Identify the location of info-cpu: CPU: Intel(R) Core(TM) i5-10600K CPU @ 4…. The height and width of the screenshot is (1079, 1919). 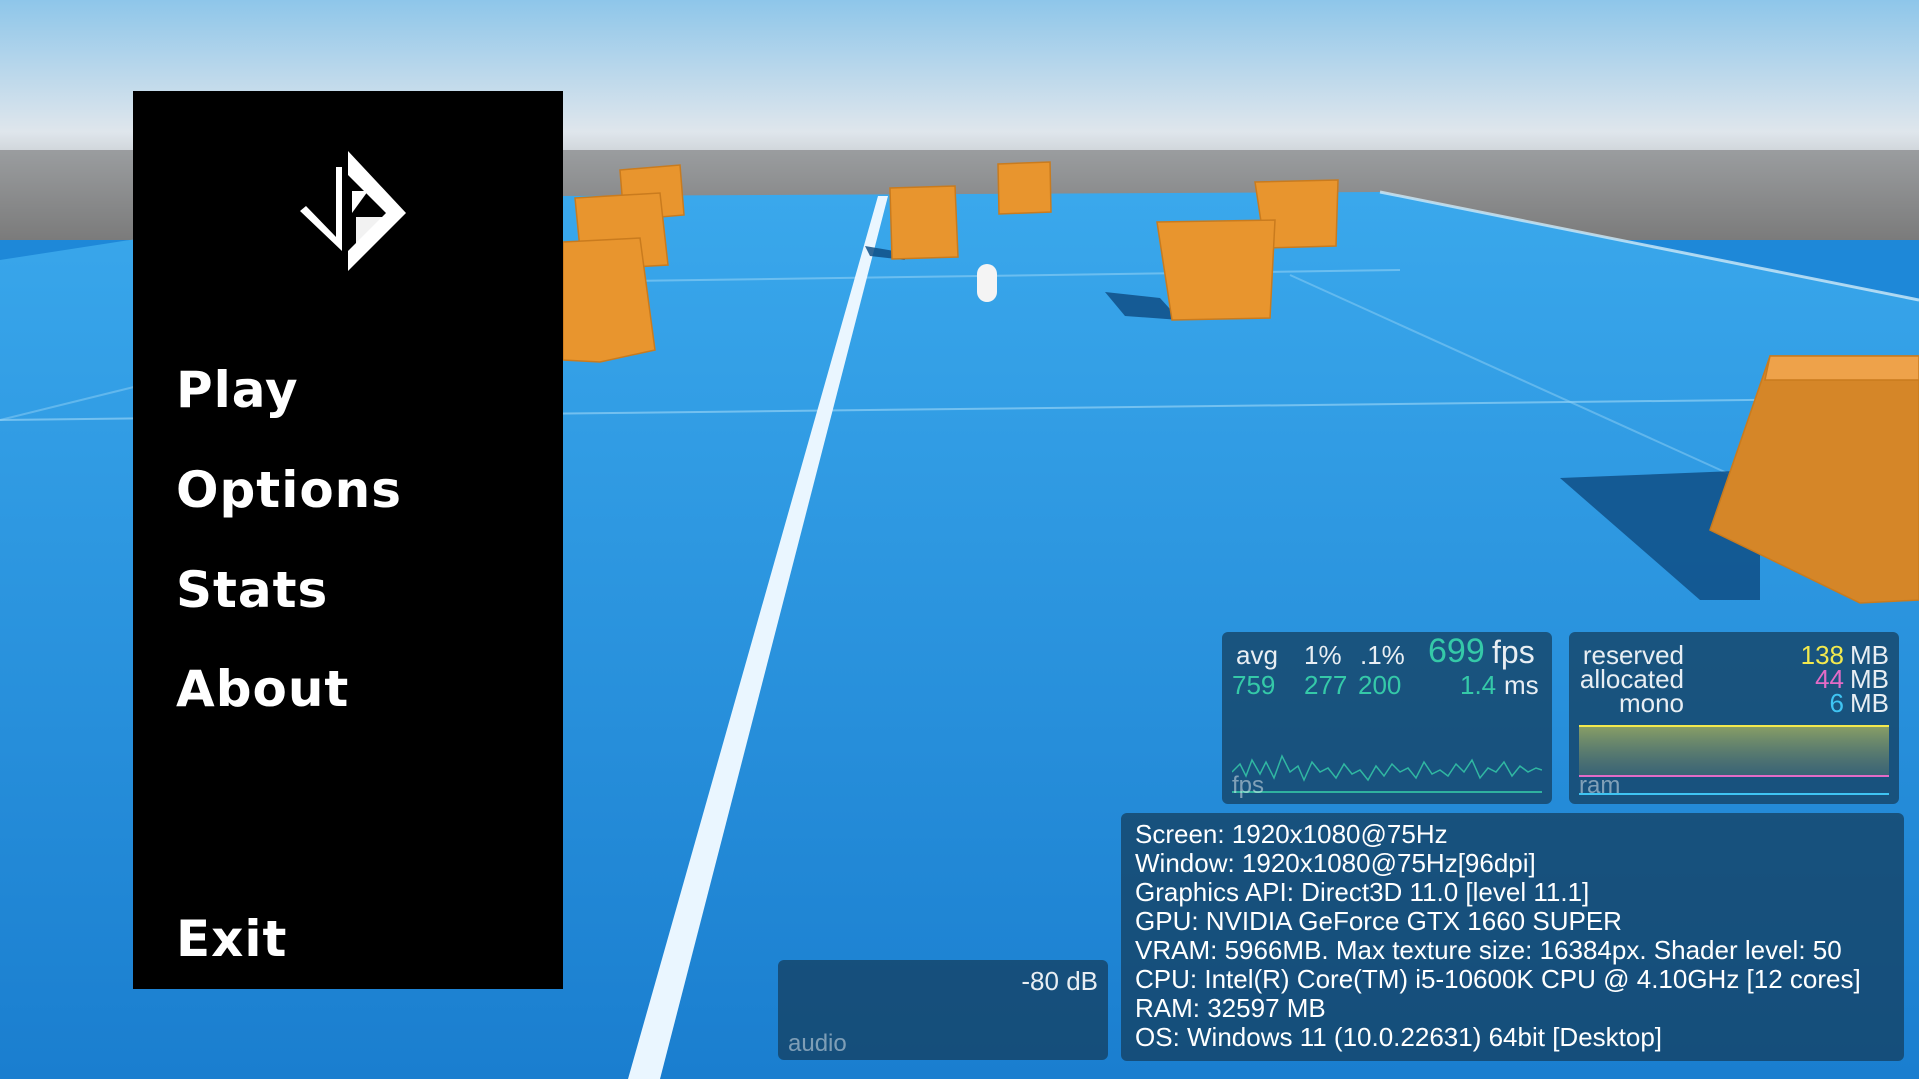
(1498, 979).